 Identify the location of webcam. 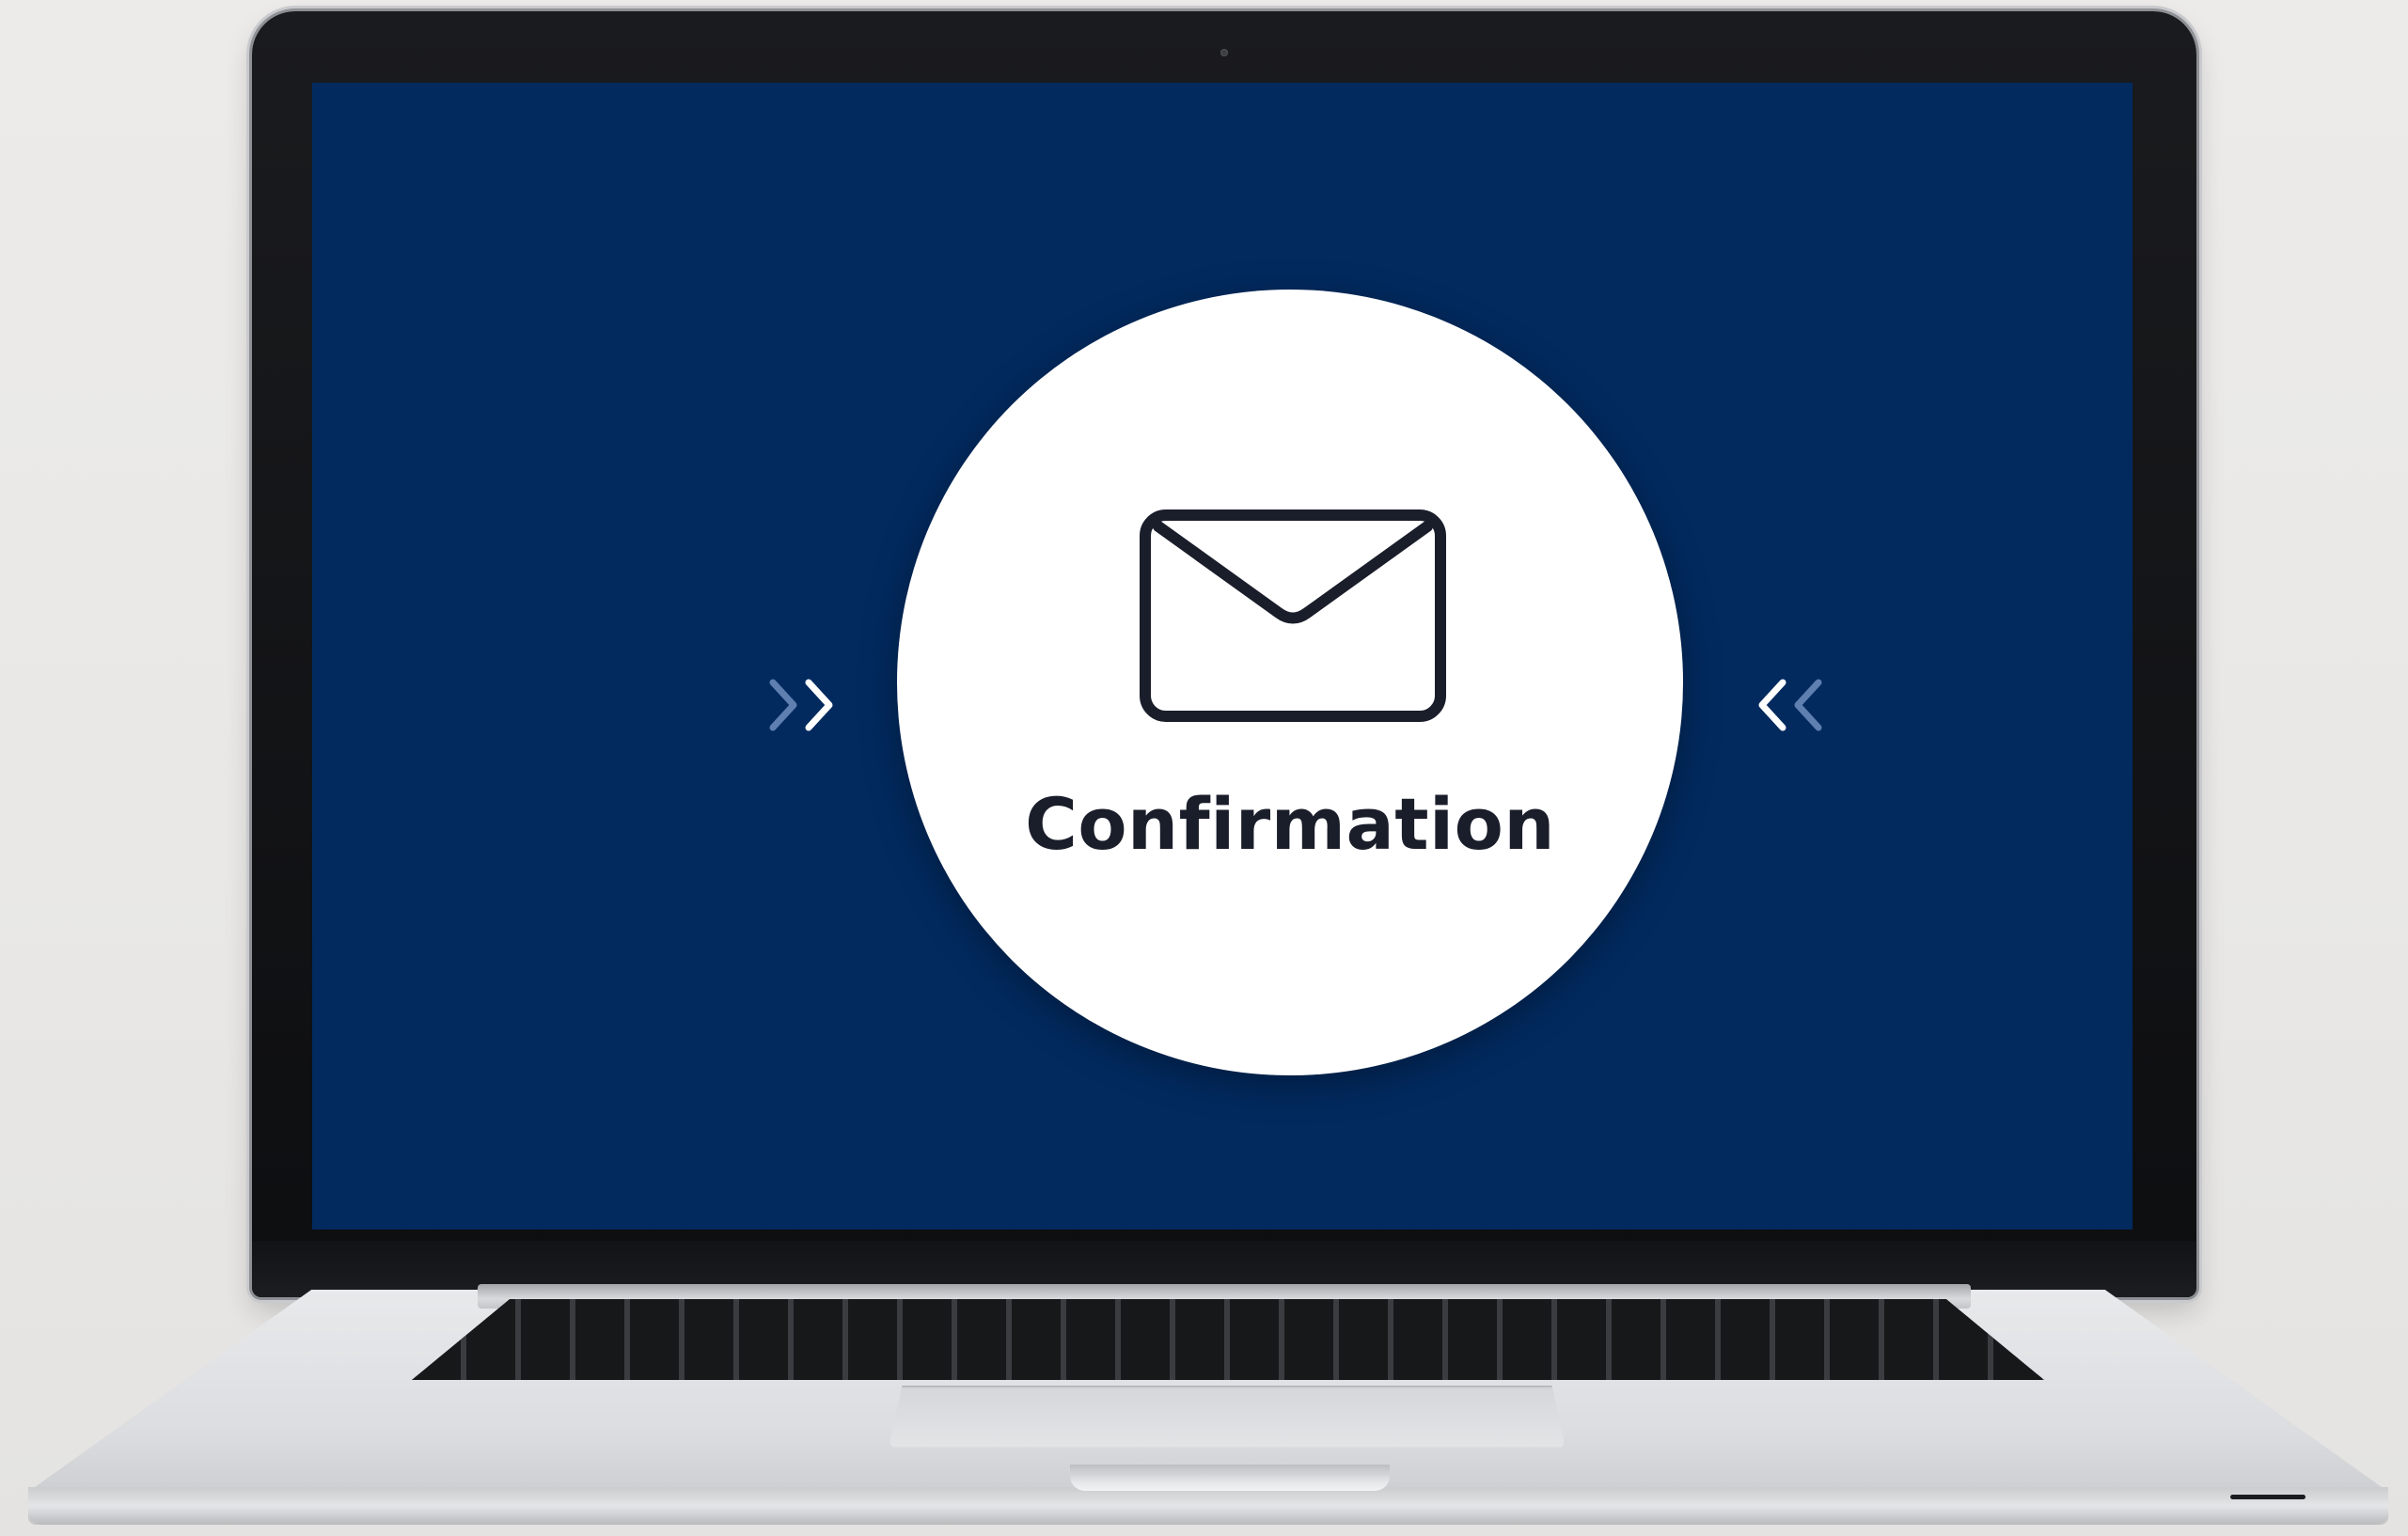
(1224, 52).